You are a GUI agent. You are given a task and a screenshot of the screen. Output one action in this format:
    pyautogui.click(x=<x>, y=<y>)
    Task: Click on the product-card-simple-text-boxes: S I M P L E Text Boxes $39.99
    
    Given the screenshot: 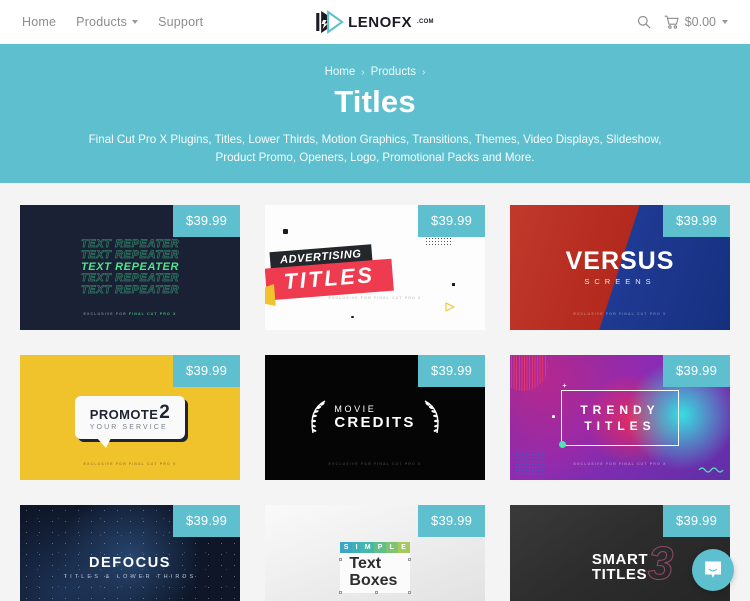 What is the action you would take?
    pyautogui.click(x=375, y=553)
    